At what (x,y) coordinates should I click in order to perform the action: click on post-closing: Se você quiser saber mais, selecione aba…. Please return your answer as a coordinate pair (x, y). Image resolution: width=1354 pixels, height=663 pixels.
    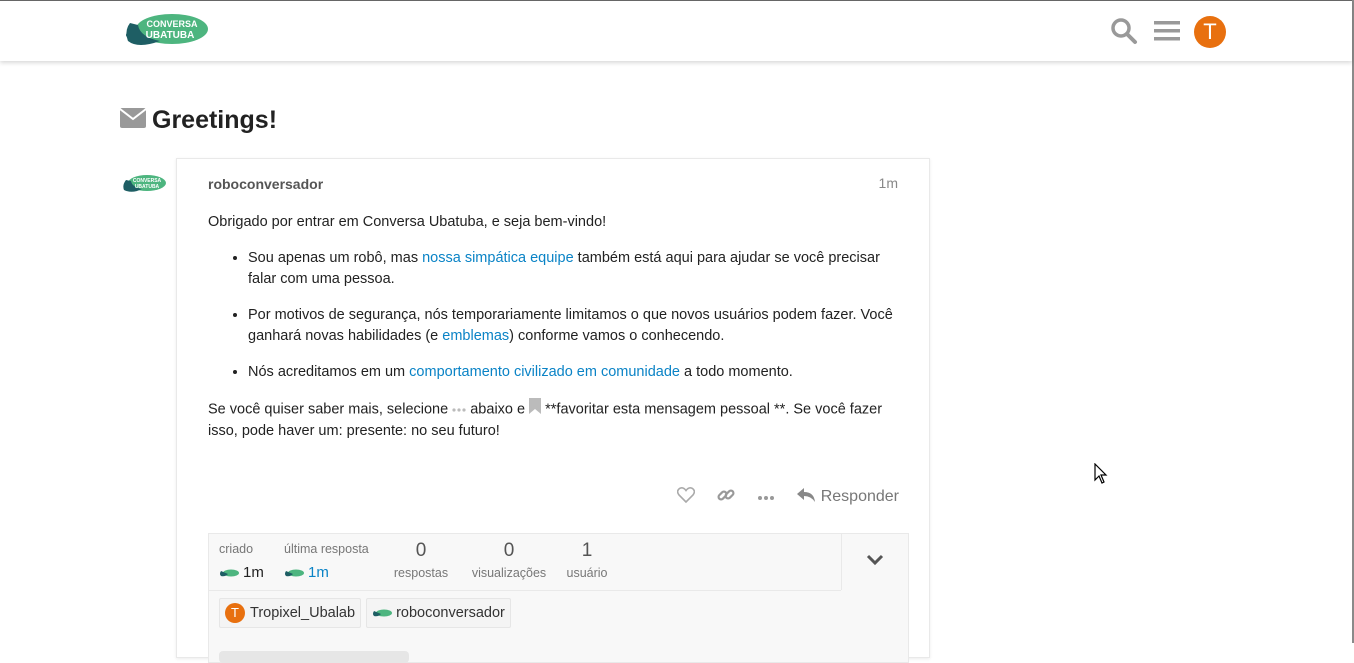
    Looking at the image, I should click on (553, 420).